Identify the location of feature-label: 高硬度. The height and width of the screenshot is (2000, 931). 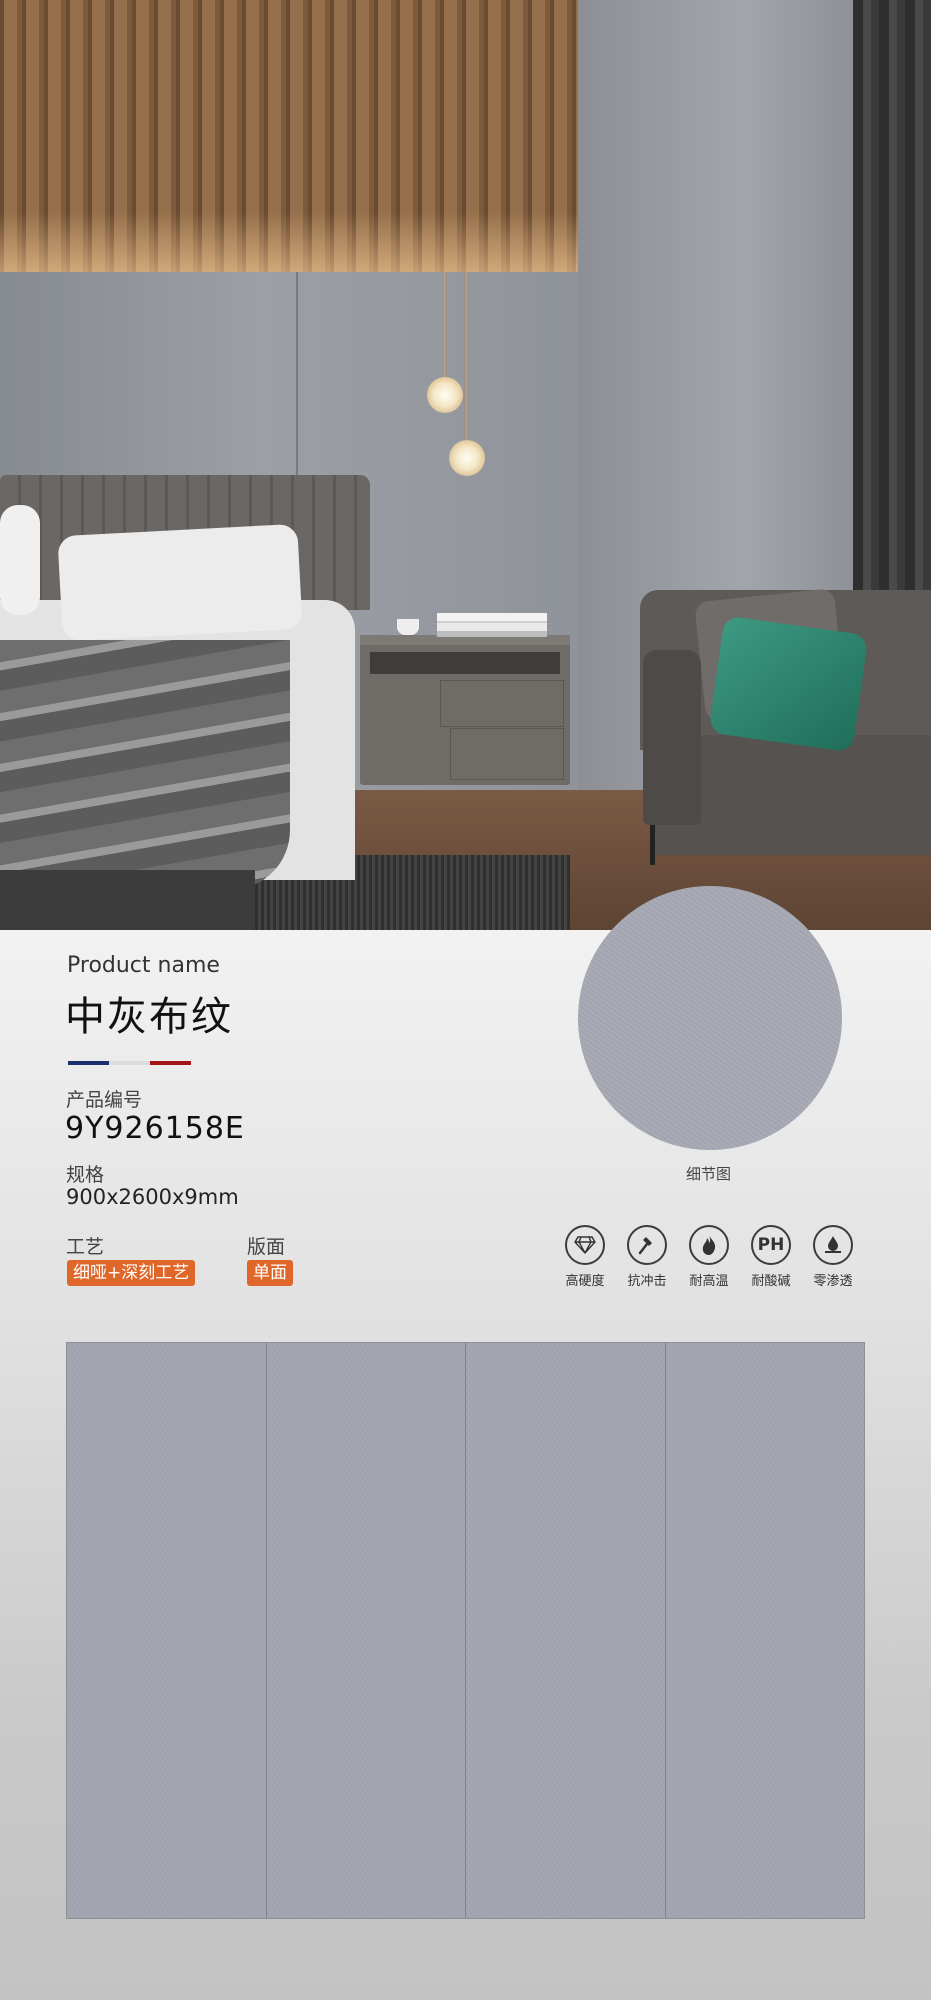
(585, 1281).